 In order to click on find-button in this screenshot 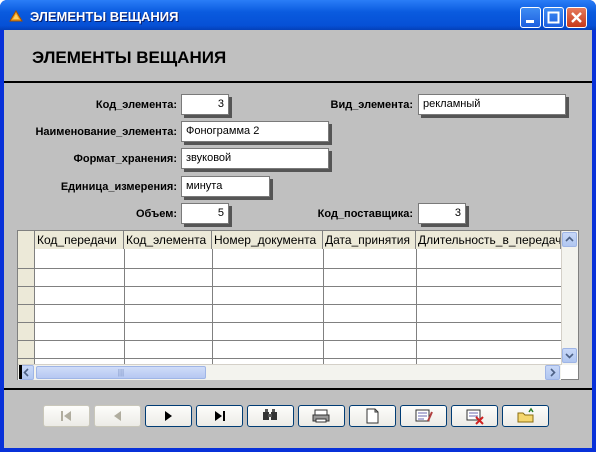, I will do `click(270, 416)`.